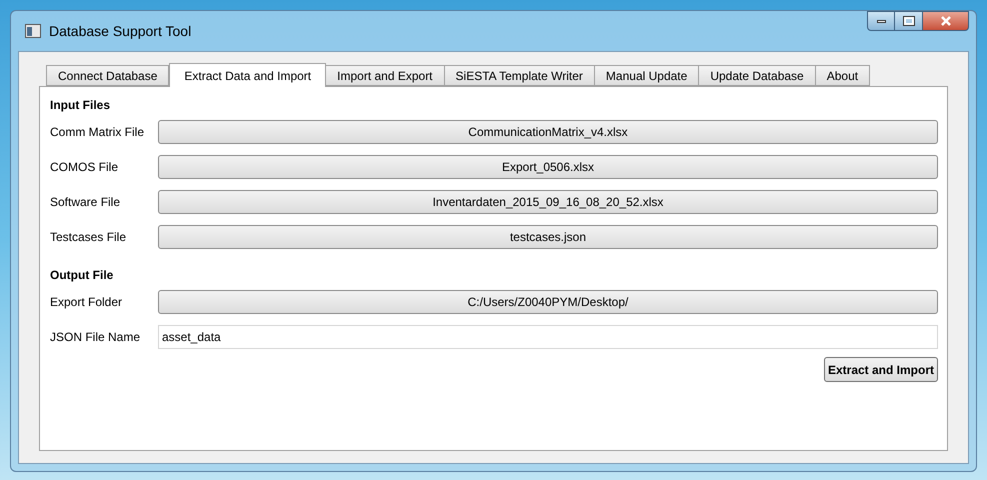 The width and height of the screenshot is (987, 480). What do you see at coordinates (80, 105) in the screenshot?
I see `section-heading: Input Files` at bounding box center [80, 105].